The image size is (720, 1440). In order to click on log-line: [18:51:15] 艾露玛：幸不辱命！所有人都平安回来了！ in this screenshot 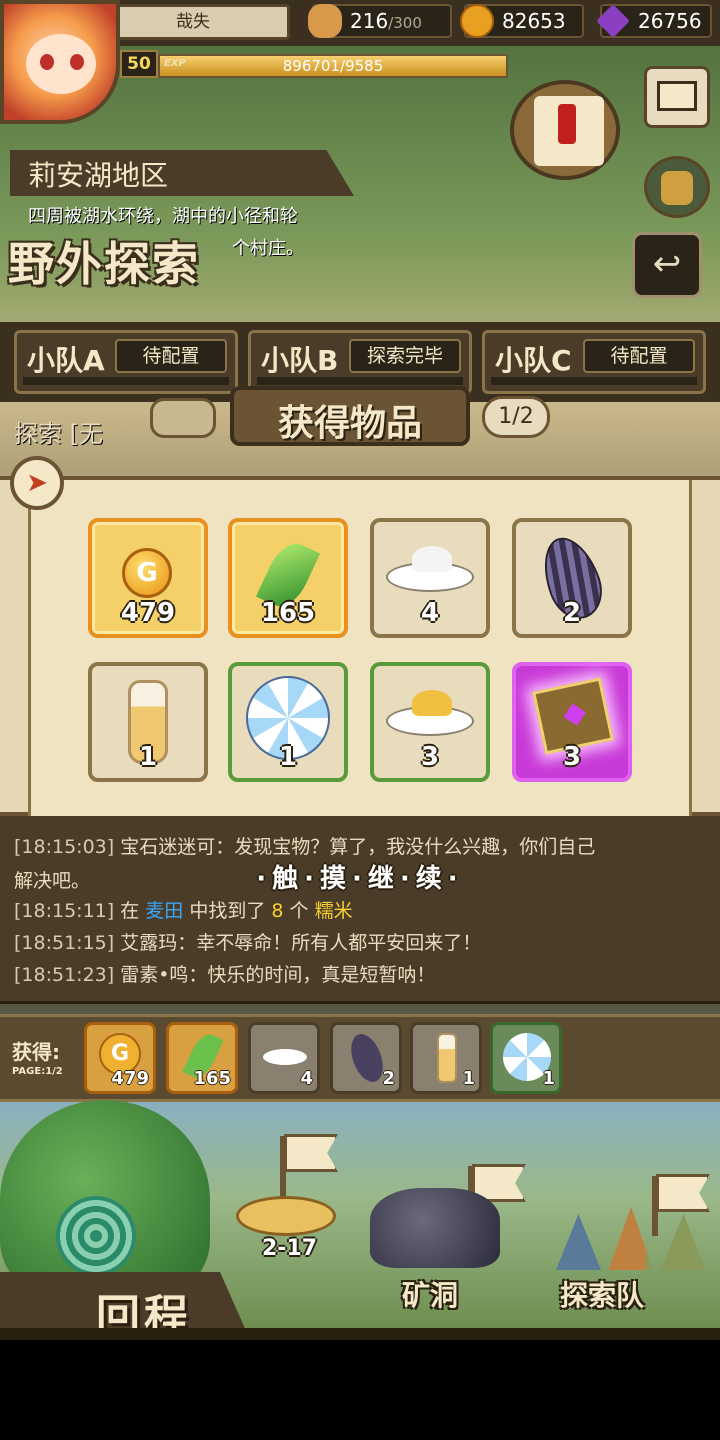, I will do `click(247, 941)`.